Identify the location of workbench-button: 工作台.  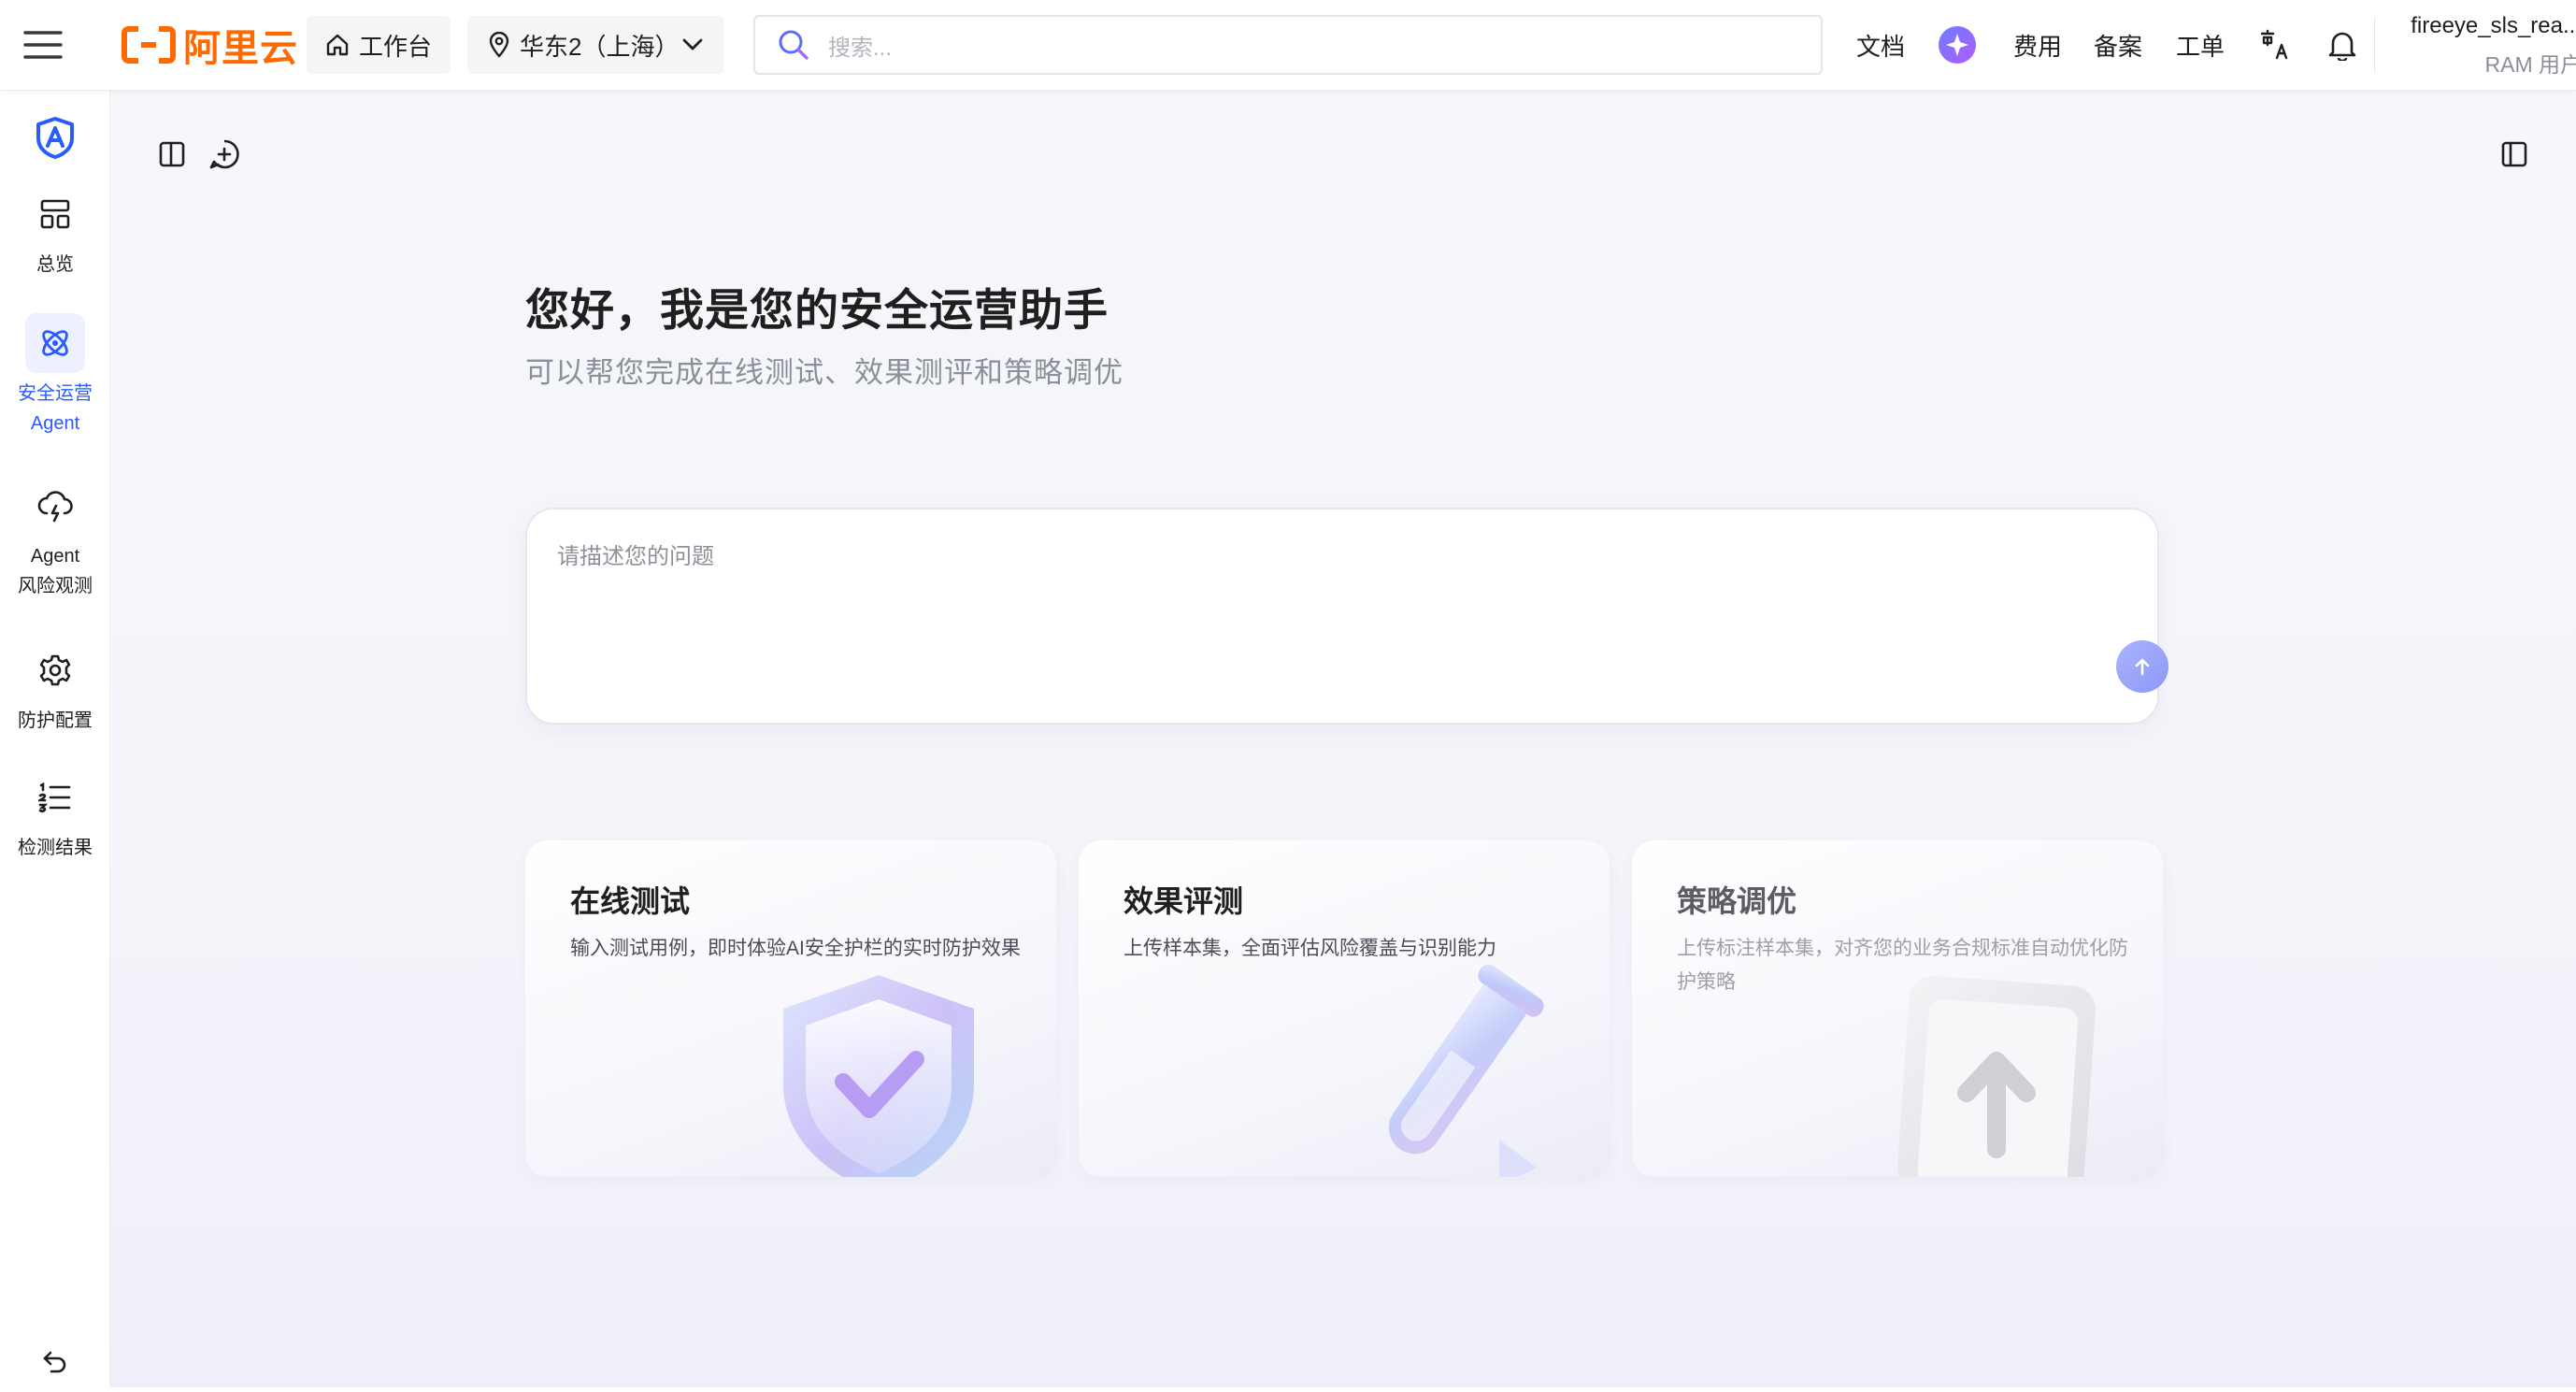
(379, 45).